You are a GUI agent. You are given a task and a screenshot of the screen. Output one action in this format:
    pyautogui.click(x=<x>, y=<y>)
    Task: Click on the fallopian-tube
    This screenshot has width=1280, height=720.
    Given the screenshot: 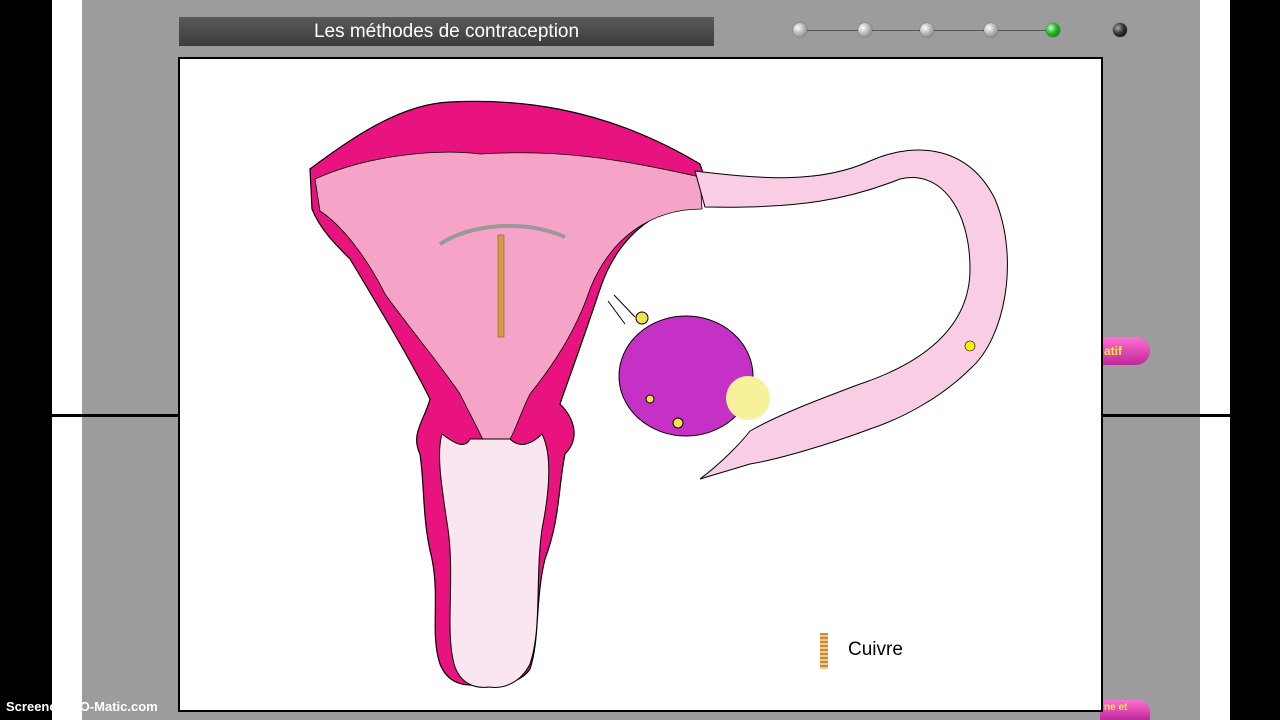 What is the action you would take?
    pyautogui.click(x=851, y=314)
    